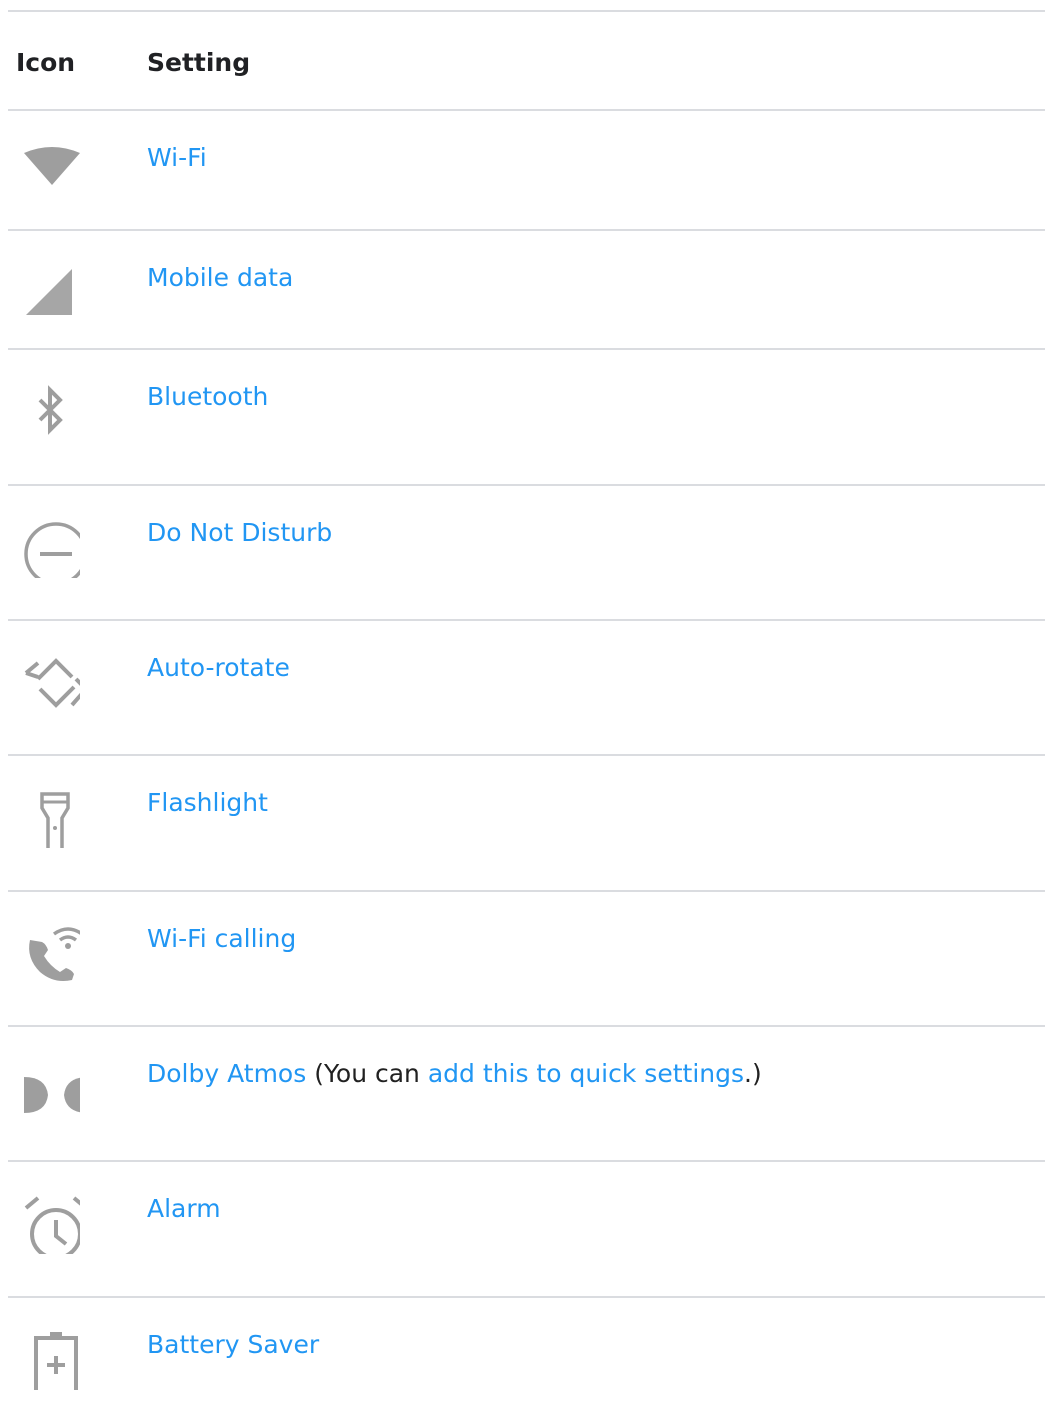 The height and width of the screenshot is (1422, 1045). I want to click on bluetooth-link: Bluetooth, so click(207, 396).